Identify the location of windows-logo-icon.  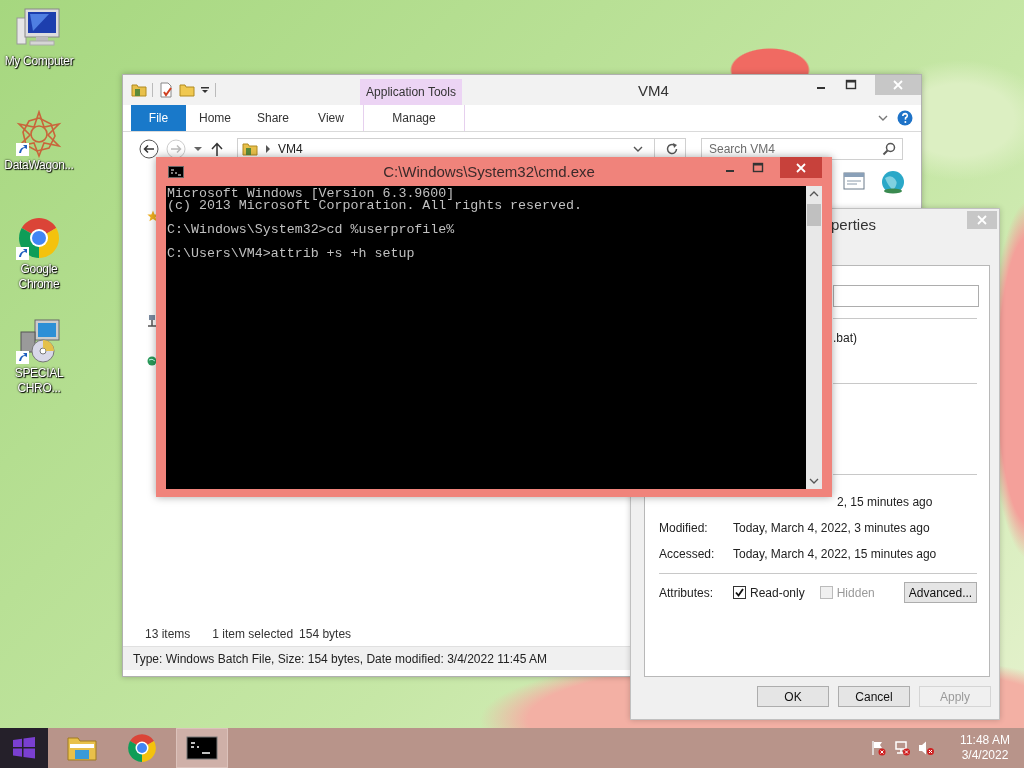
(24, 748).